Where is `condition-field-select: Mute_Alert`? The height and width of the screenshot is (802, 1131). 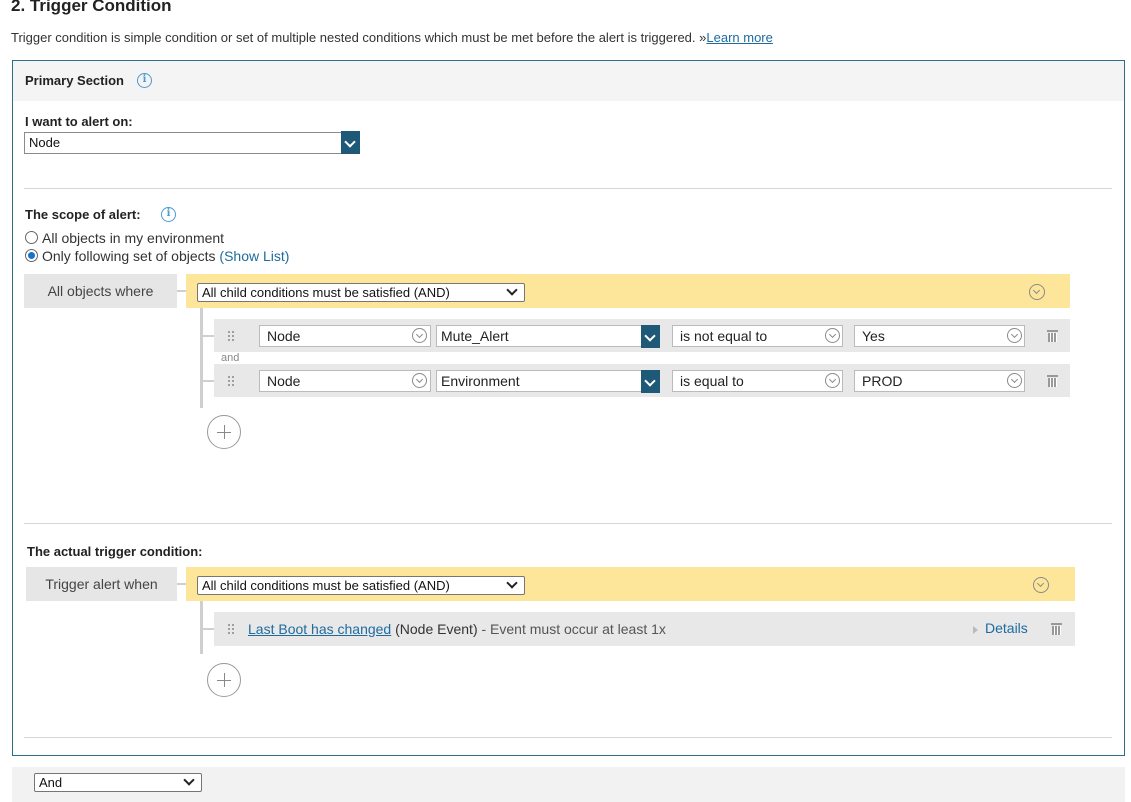
condition-field-select: Mute_Alert is located at coordinates (539, 336).